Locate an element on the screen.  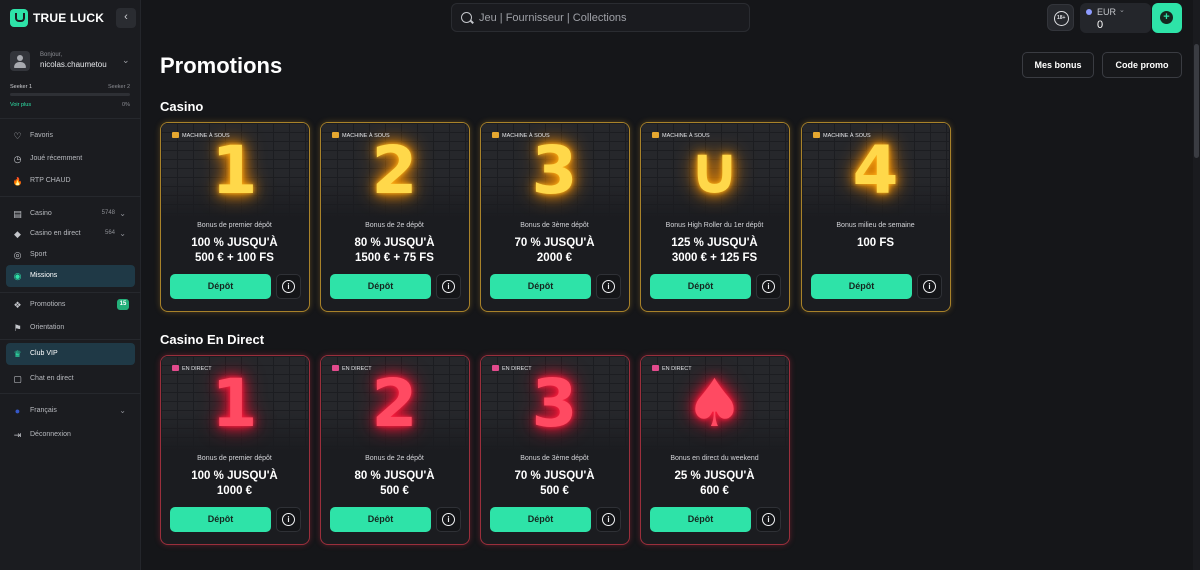
sidebar-item-live-chat: Chat en direct is located at coordinates (70, 379).